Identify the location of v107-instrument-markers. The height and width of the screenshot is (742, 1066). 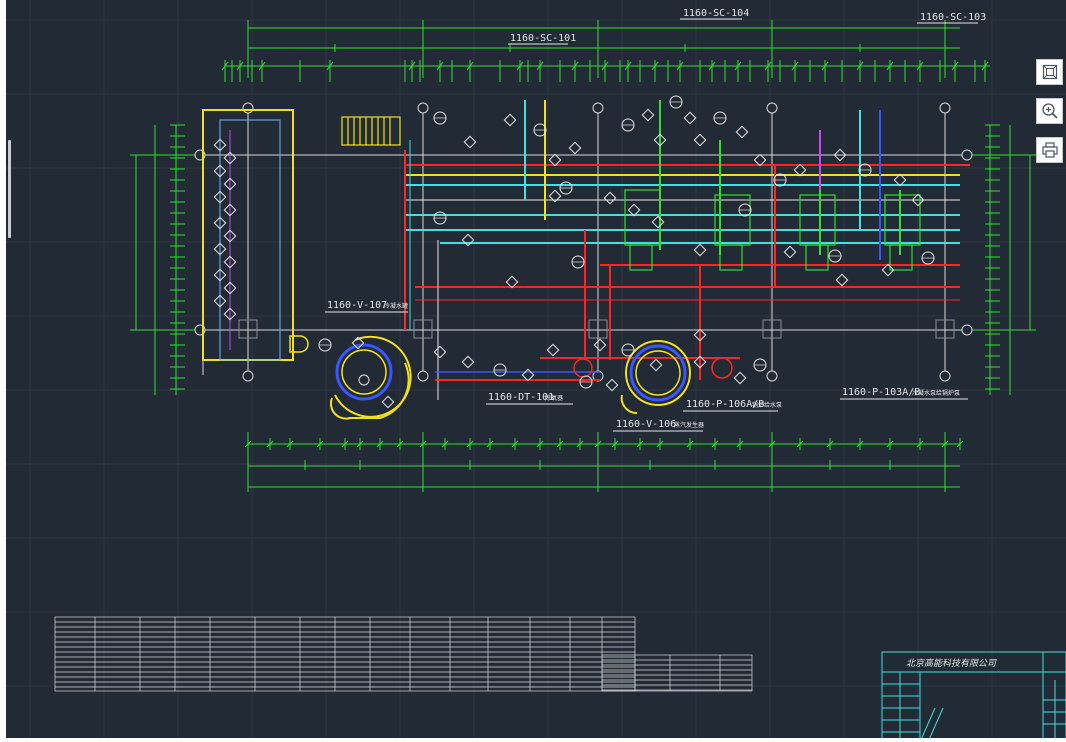
(225, 229).